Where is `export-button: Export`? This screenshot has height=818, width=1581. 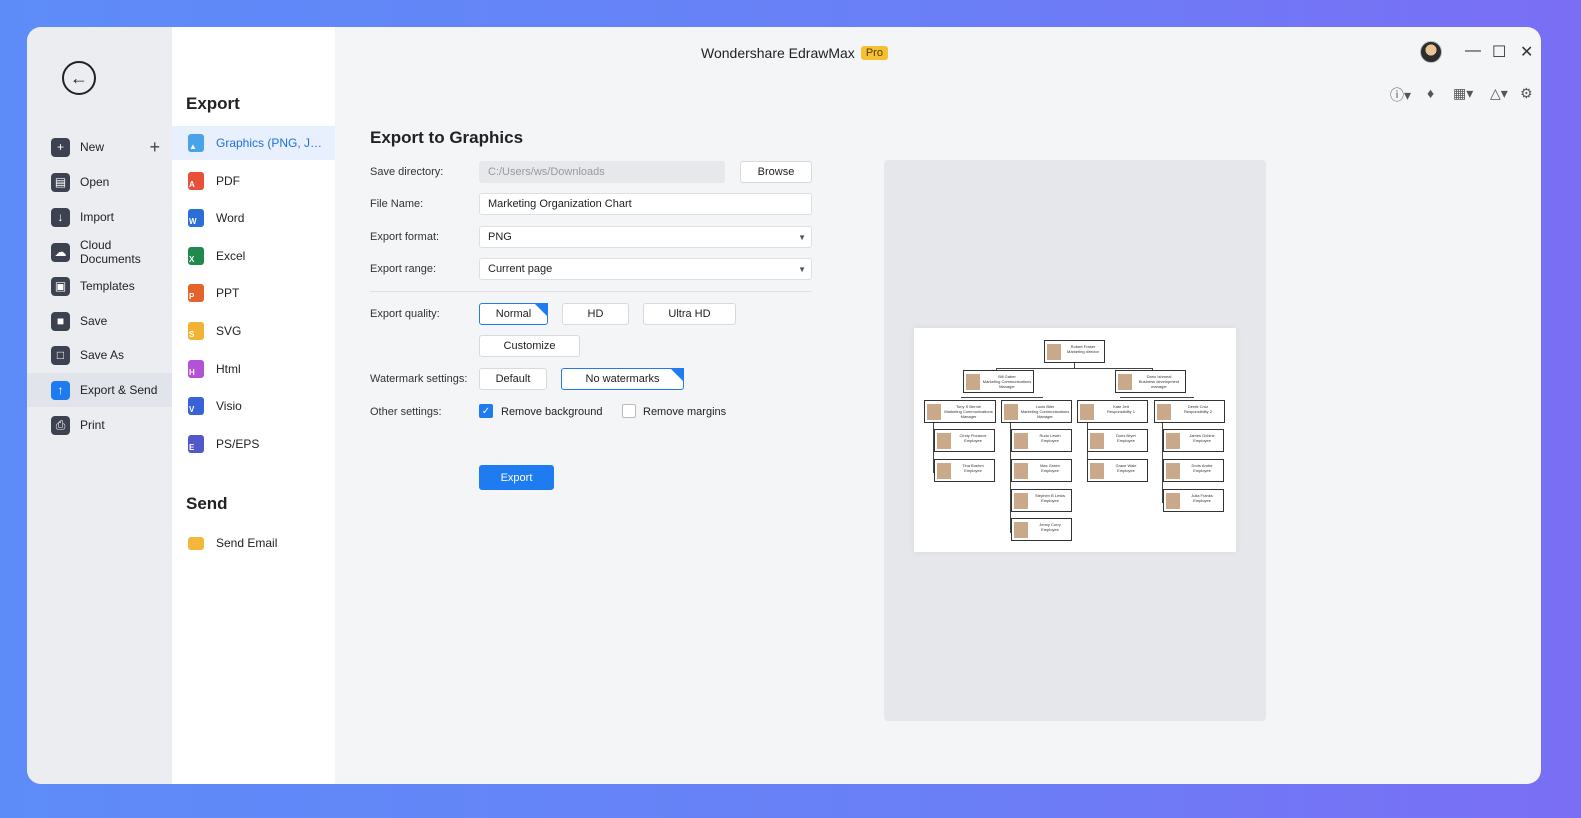 export-button: Export is located at coordinates (516, 477).